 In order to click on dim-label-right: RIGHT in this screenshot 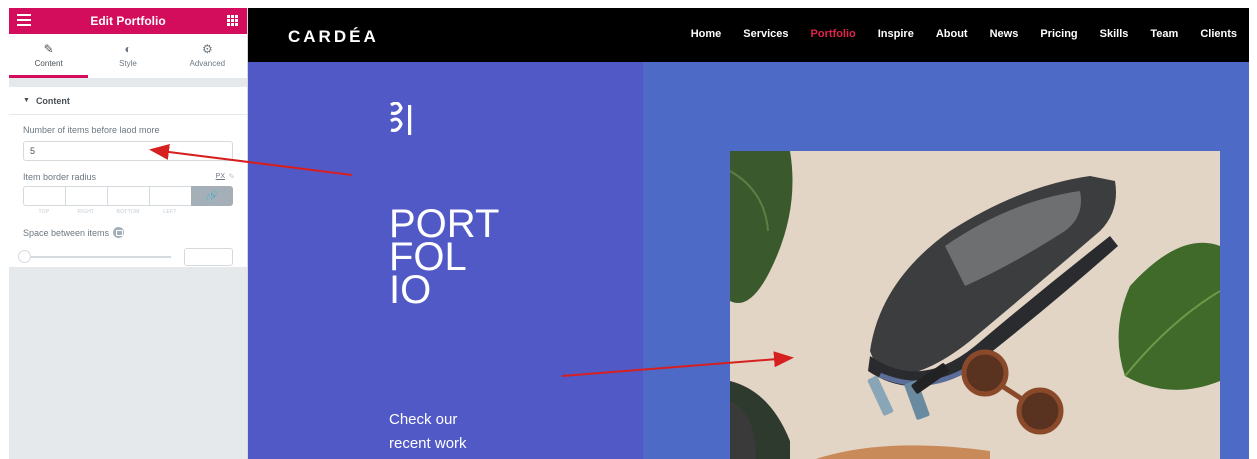, I will do `click(86, 212)`.